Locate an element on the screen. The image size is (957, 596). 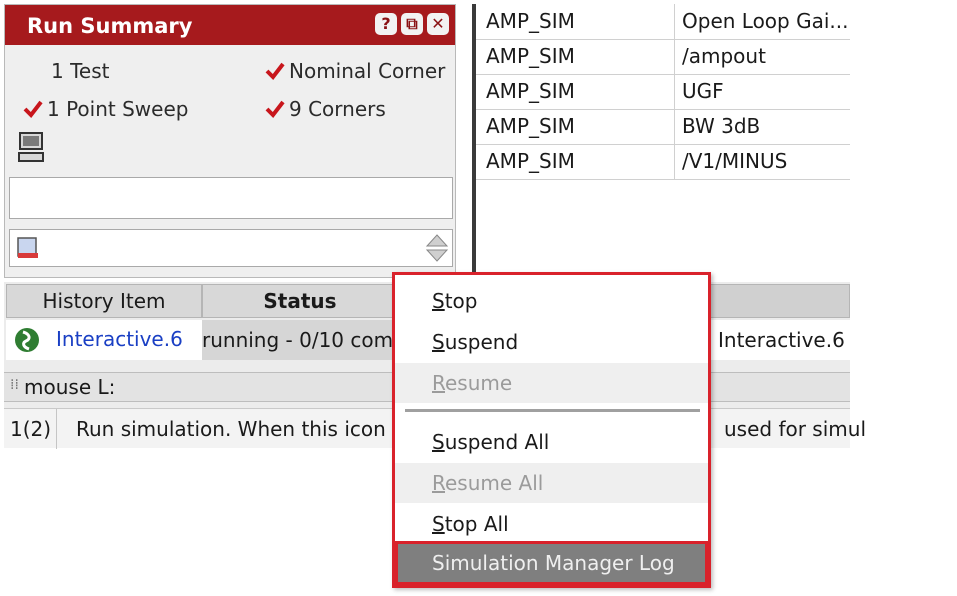
table-row: AMP_SIM UGF is located at coordinates (663, 92).